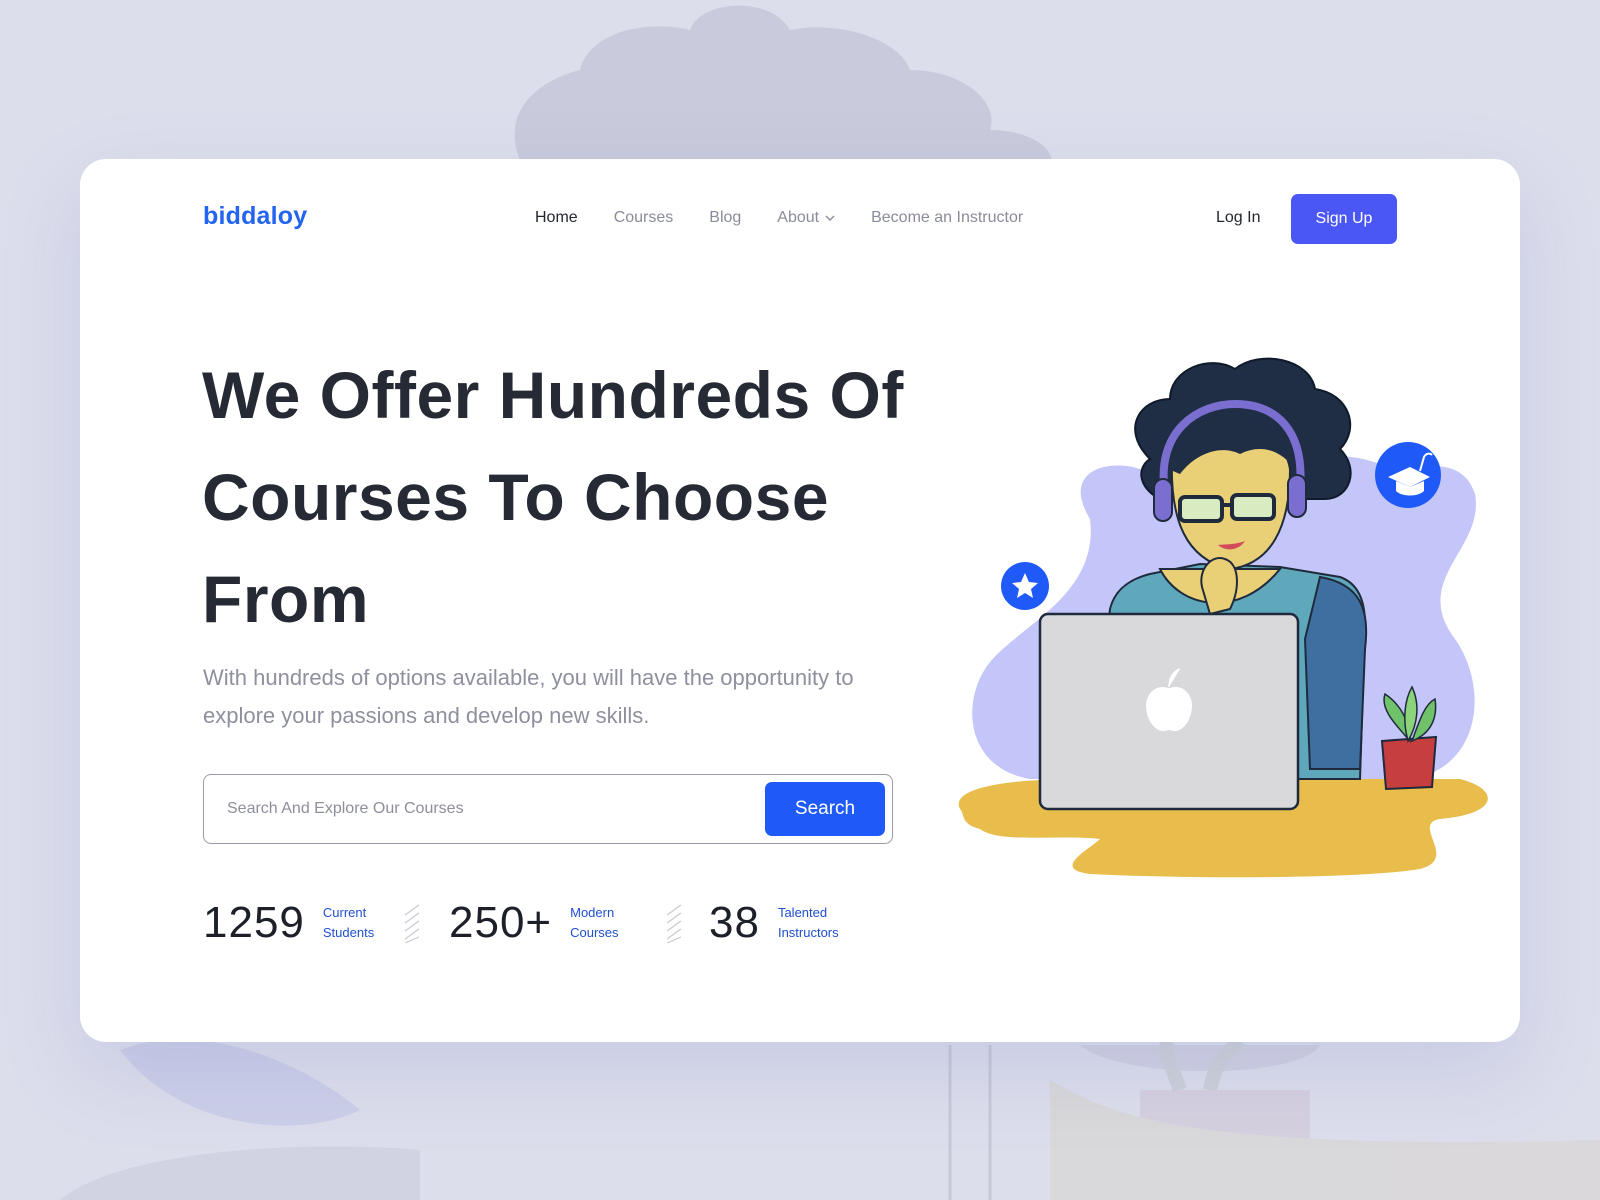 This screenshot has width=1600, height=1200. What do you see at coordinates (1344, 219) in the screenshot?
I see `signup-button: Sign Up` at bounding box center [1344, 219].